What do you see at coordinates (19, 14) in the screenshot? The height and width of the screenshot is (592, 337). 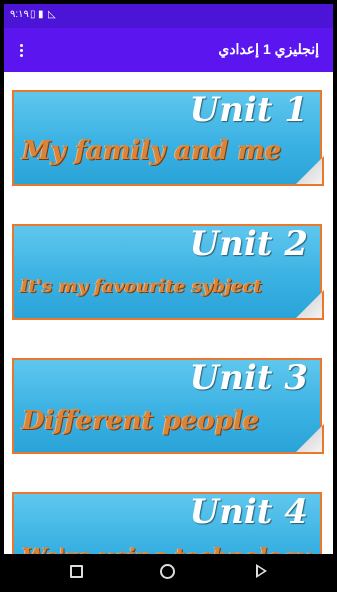 I see `status-time: ٩:١٩` at bounding box center [19, 14].